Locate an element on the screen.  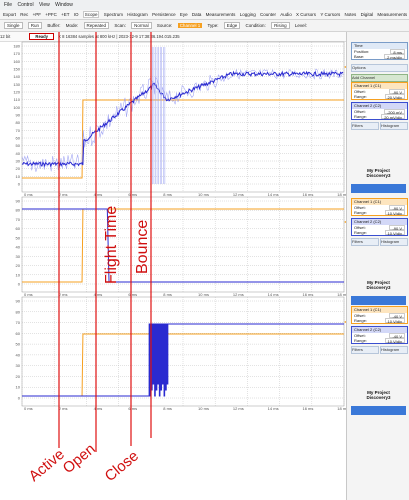
y-tick-label: 130 is located at coordinates (16, 84).